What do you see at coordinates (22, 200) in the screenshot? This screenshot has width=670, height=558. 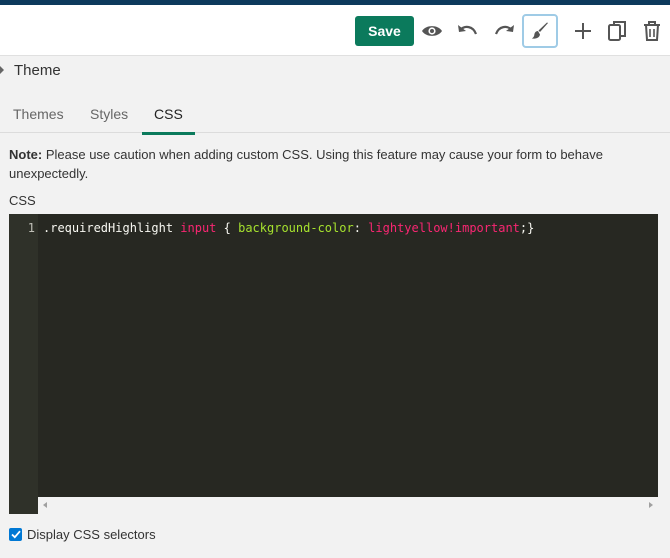 I see `css-field-label: CSS` at bounding box center [22, 200].